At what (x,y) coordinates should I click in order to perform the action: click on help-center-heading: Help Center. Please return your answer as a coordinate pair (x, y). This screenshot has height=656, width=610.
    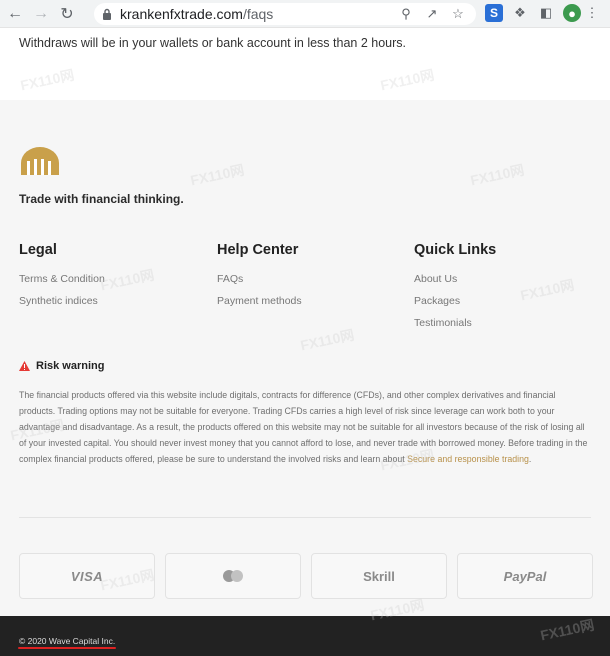
    Looking at the image, I should click on (258, 250).